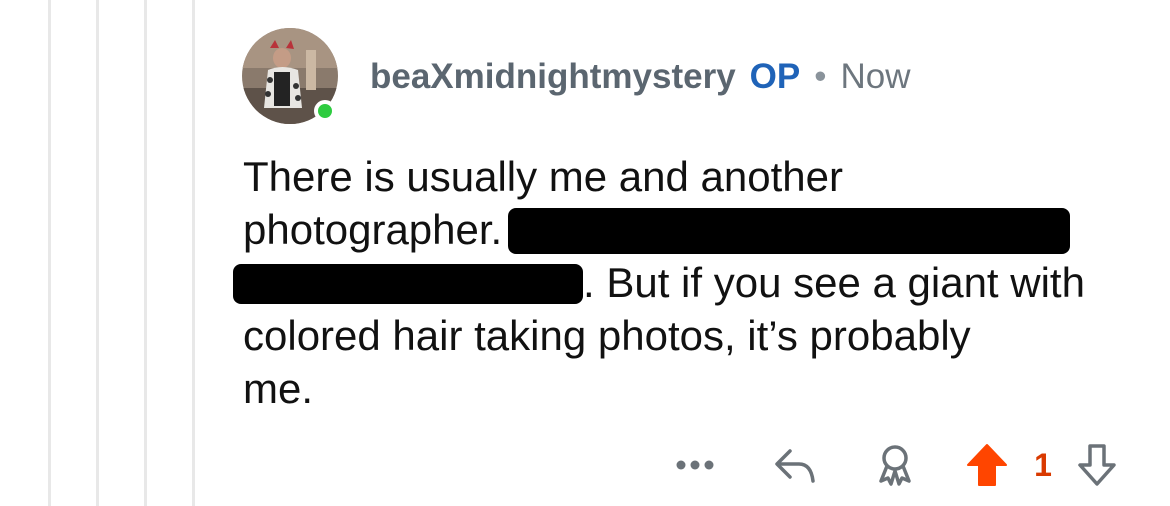 The width and height of the screenshot is (1170, 506). I want to click on comment-meta: beaXmidnightmystery OP • Now, so click(640, 77).